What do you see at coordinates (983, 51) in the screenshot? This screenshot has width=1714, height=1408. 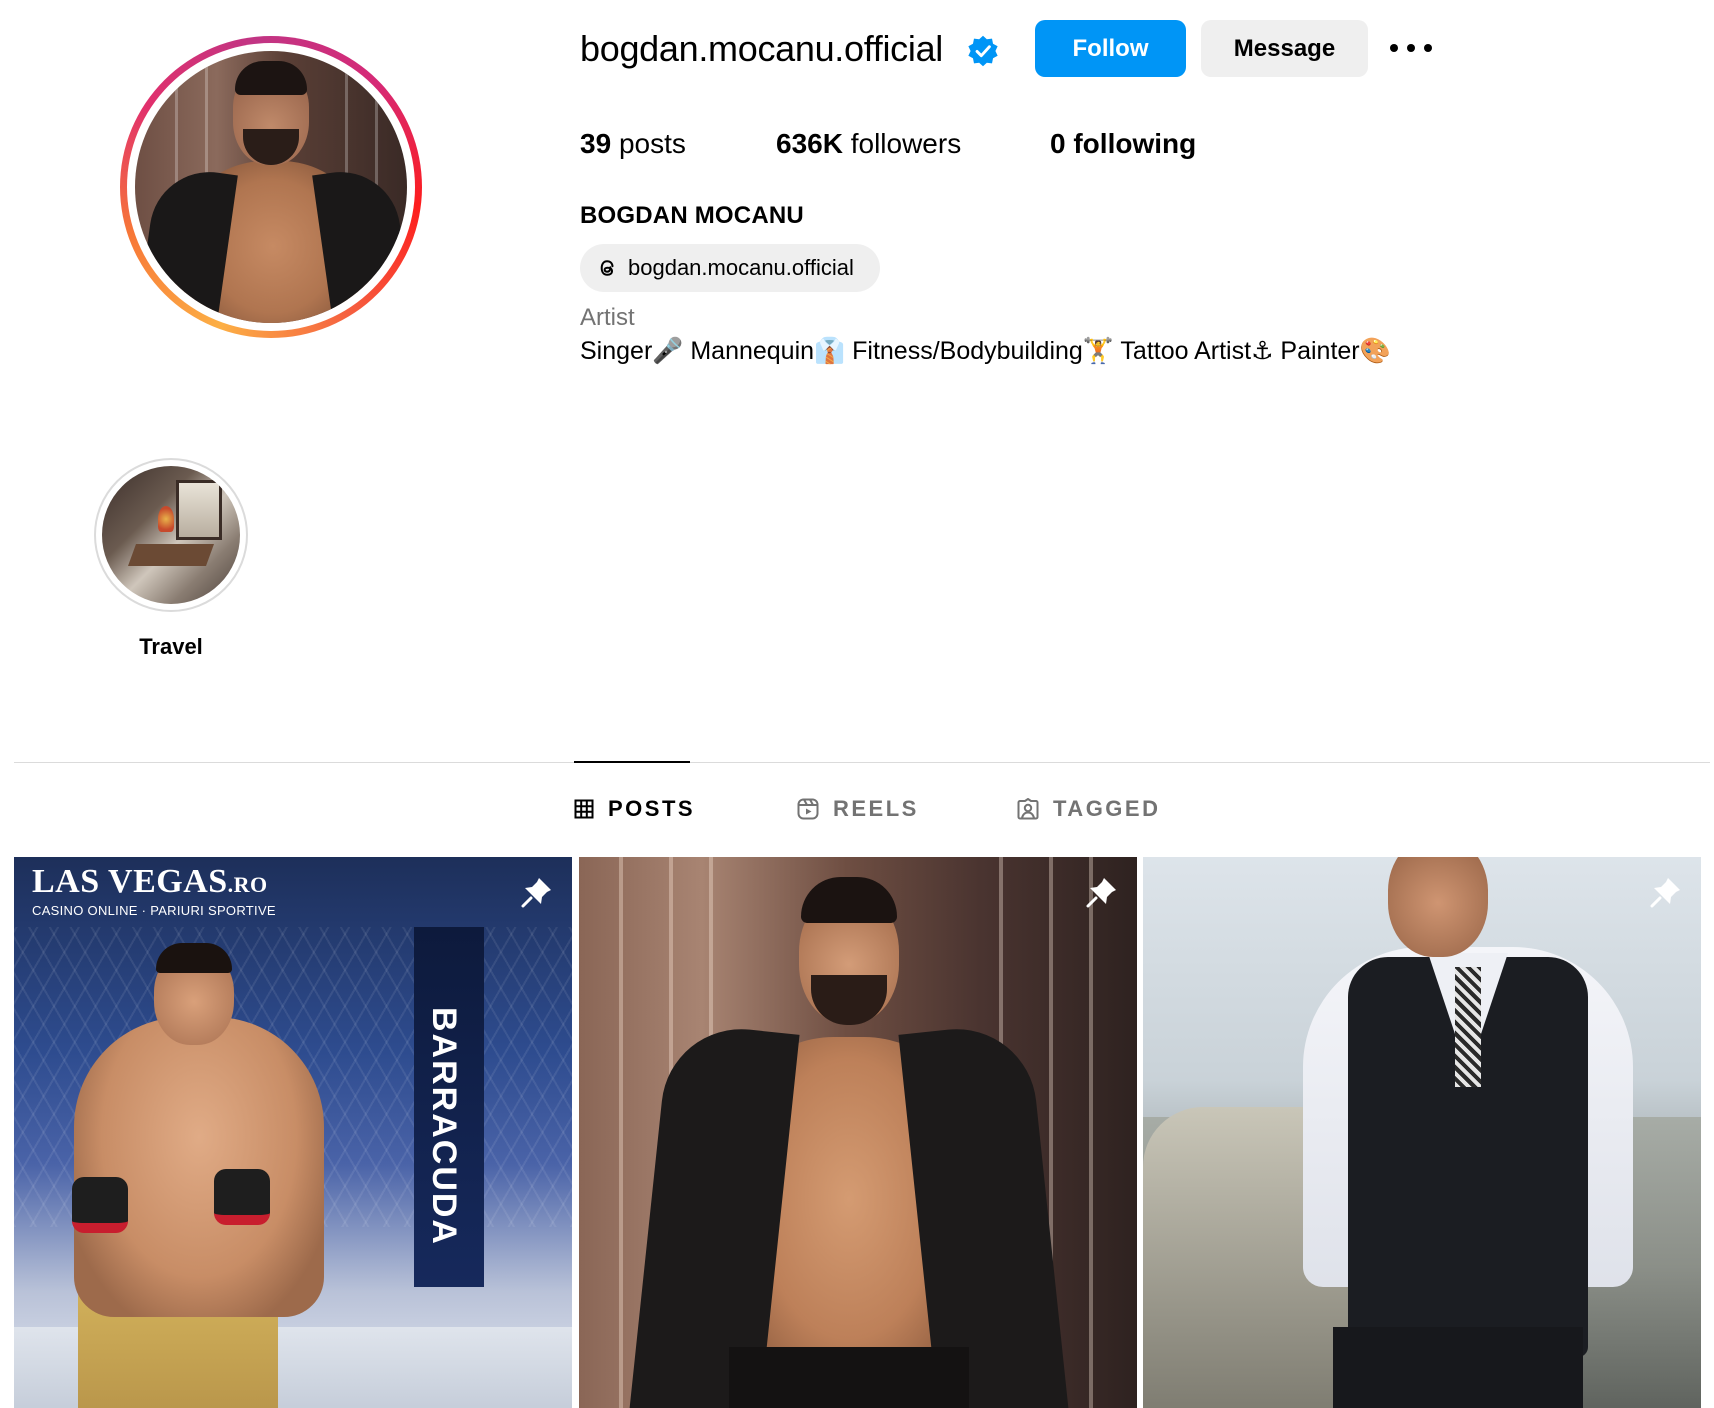 I see `verified-badge-icon` at bounding box center [983, 51].